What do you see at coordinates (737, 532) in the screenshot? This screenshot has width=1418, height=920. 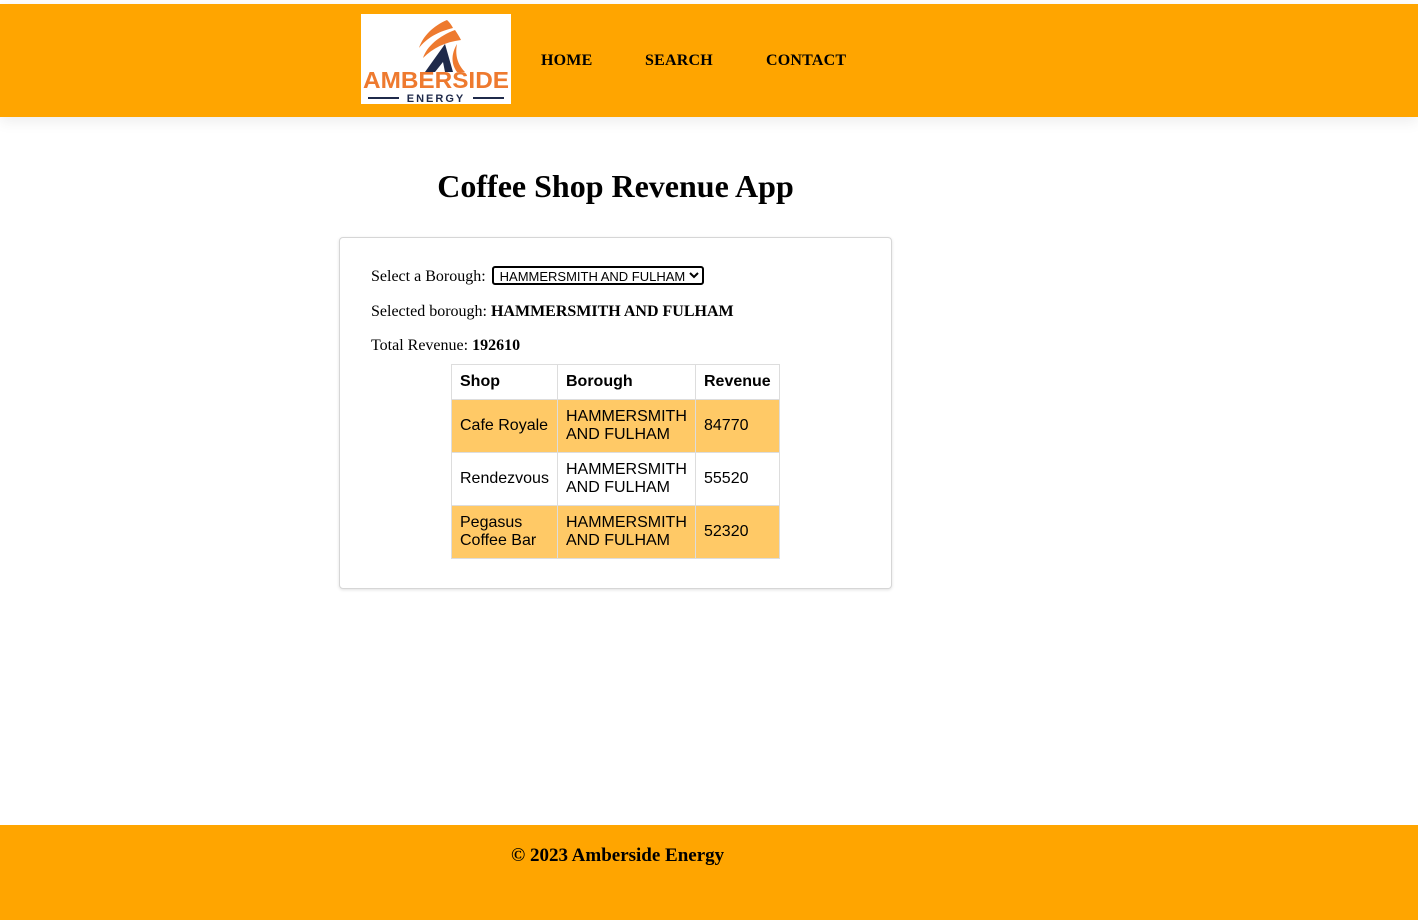 I see `cell-revenue: 52320` at bounding box center [737, 532].